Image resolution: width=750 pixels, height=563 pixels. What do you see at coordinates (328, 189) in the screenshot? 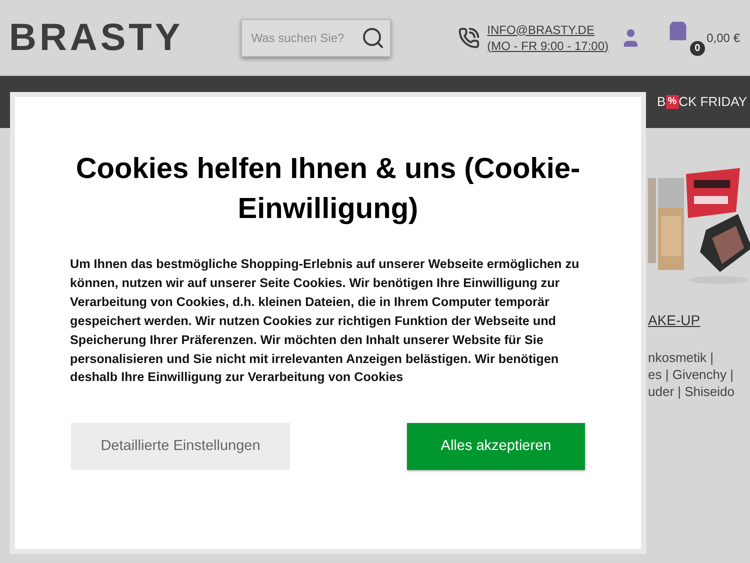
I see `dialog-title: Cookies helfen Ihnen & uns (Cookie-Einwilligung)` at bounding box center [328, 189].